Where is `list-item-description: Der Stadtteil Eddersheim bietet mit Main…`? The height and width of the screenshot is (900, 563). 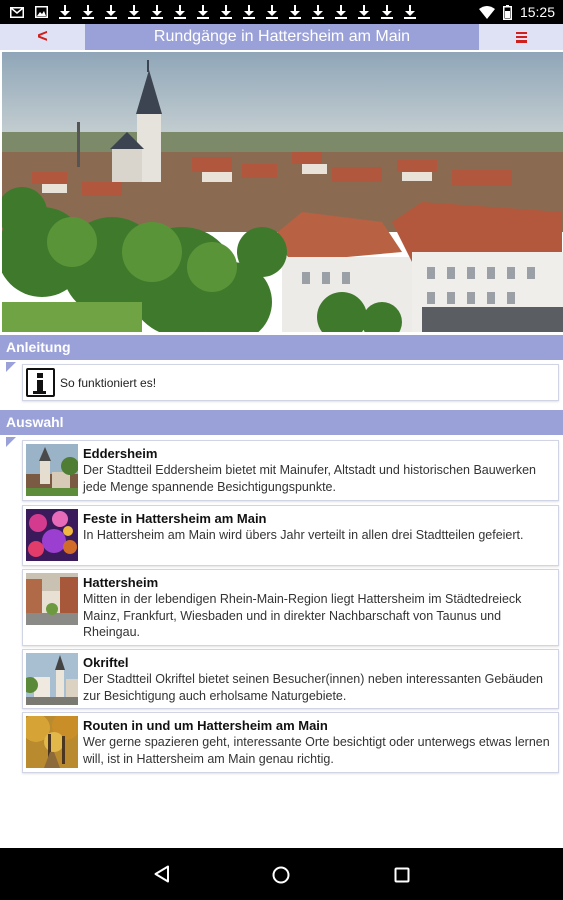 list-item-description: Der Stadtteil Eddersheim bietet mit Main… is located at coordinates (310, 478).